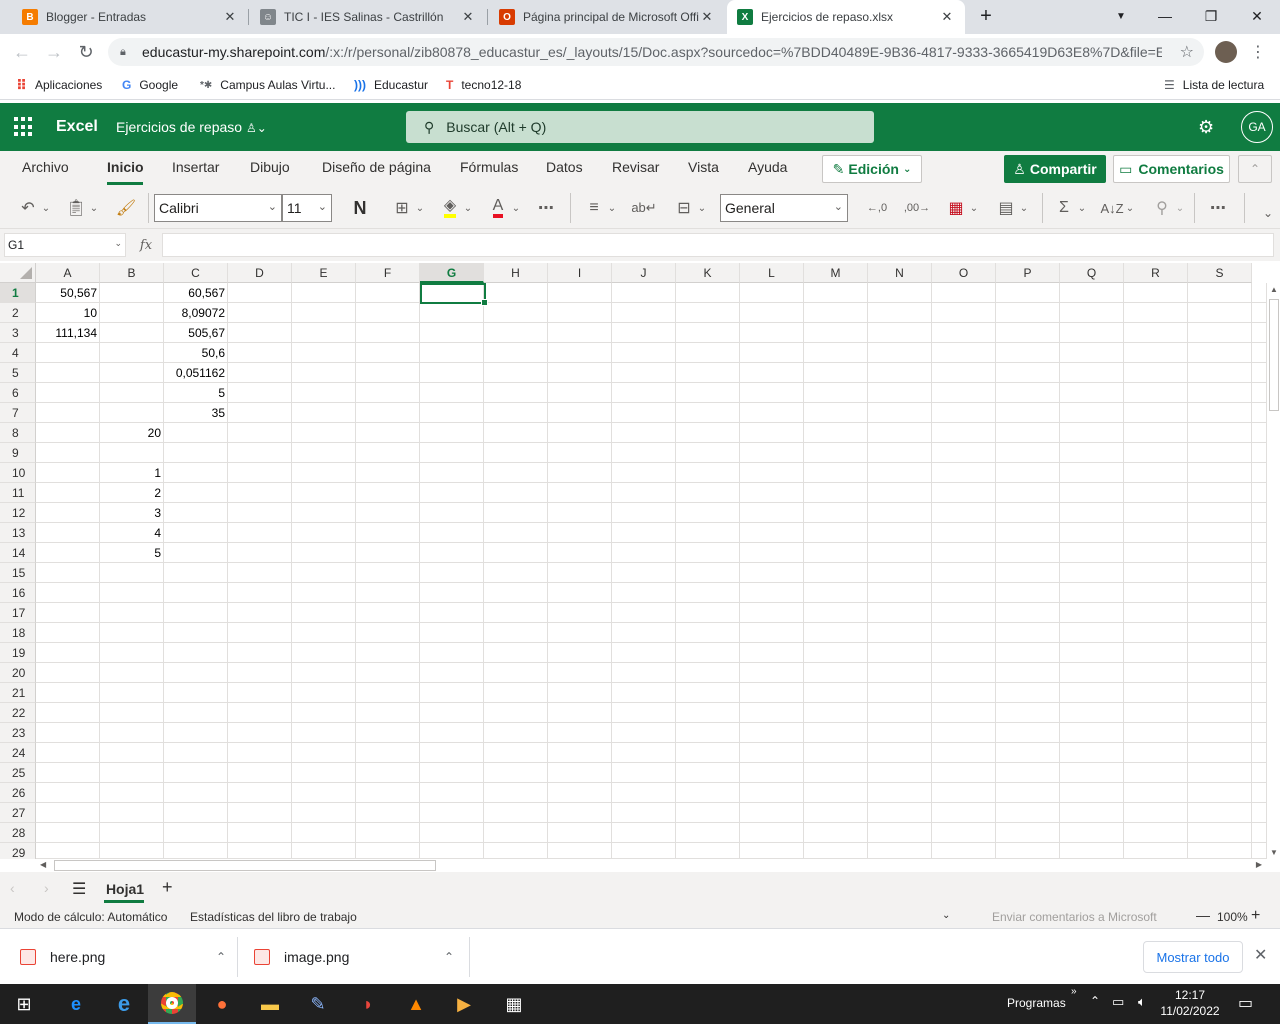 This screenshot has width=1280, height=1024. What do you see at coordinates (468, 208) in the screenshot?
I see `fill-color-dropdown-icon: ⌄` at bounding box center [468, 208].